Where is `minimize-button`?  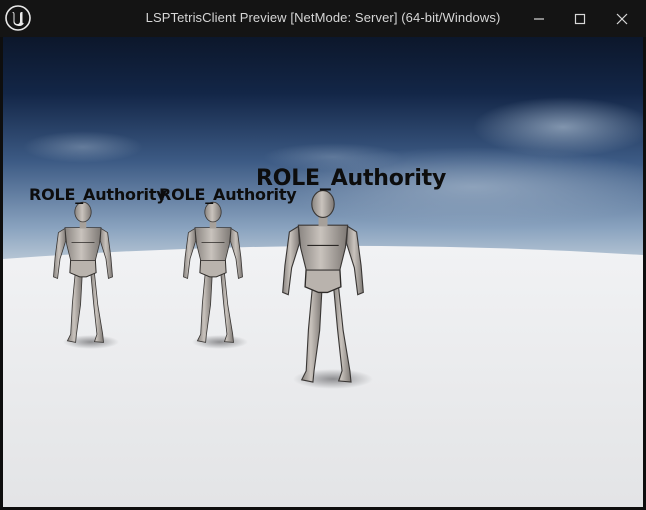
minimize-button is located at coordinates (539, 18).